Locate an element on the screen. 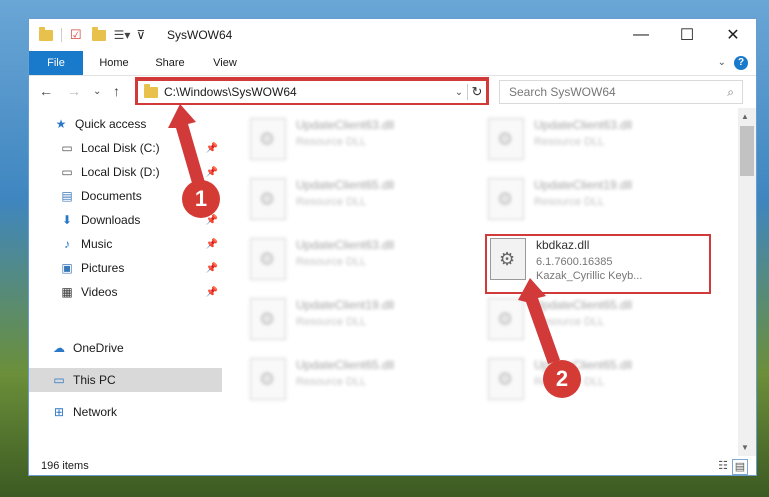 Image resolution: width=769 pixels, height=497 pixels. maximize-button: ☐ is located at coordinates (687, 35).